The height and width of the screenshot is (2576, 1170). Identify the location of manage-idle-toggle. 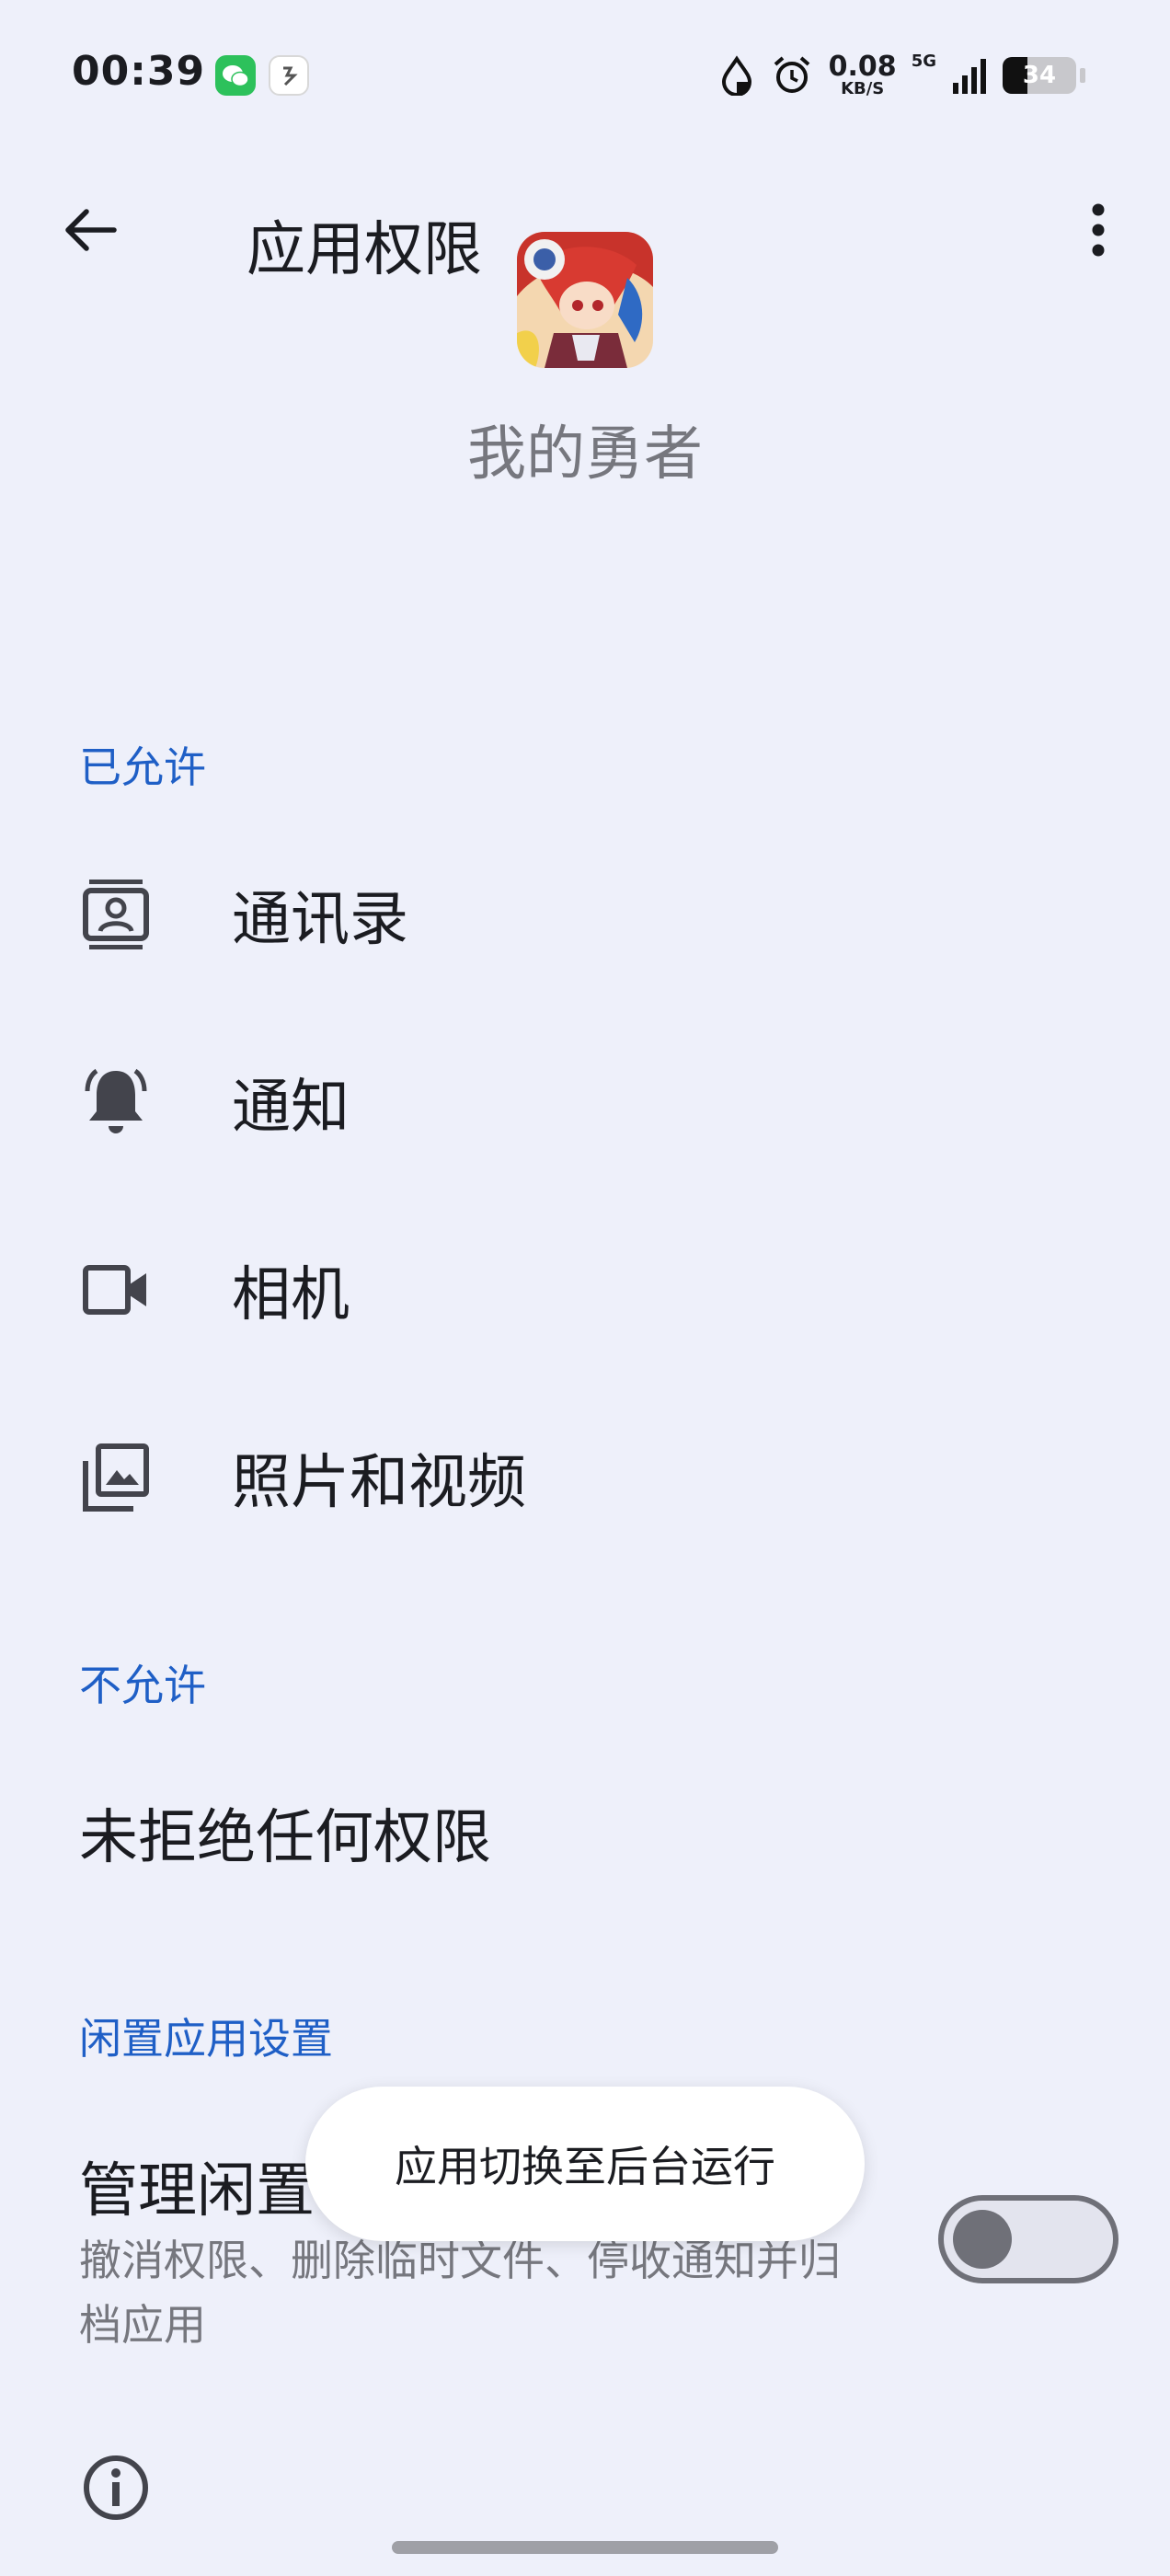
(1028, 2239).